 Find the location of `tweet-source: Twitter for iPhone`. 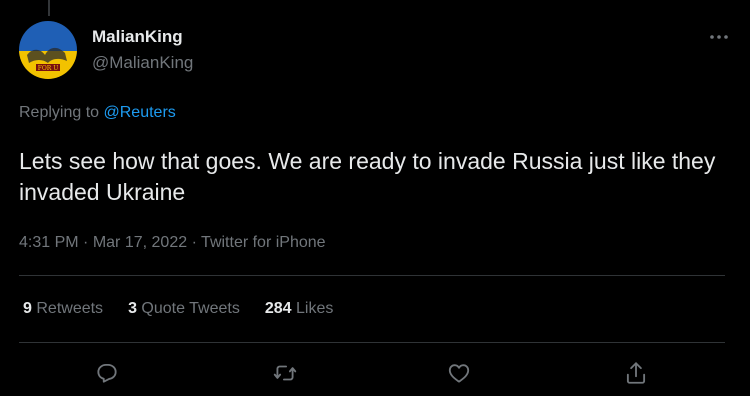

tweet-source: Twitter for iPhone is located at coordinates (263, 242).